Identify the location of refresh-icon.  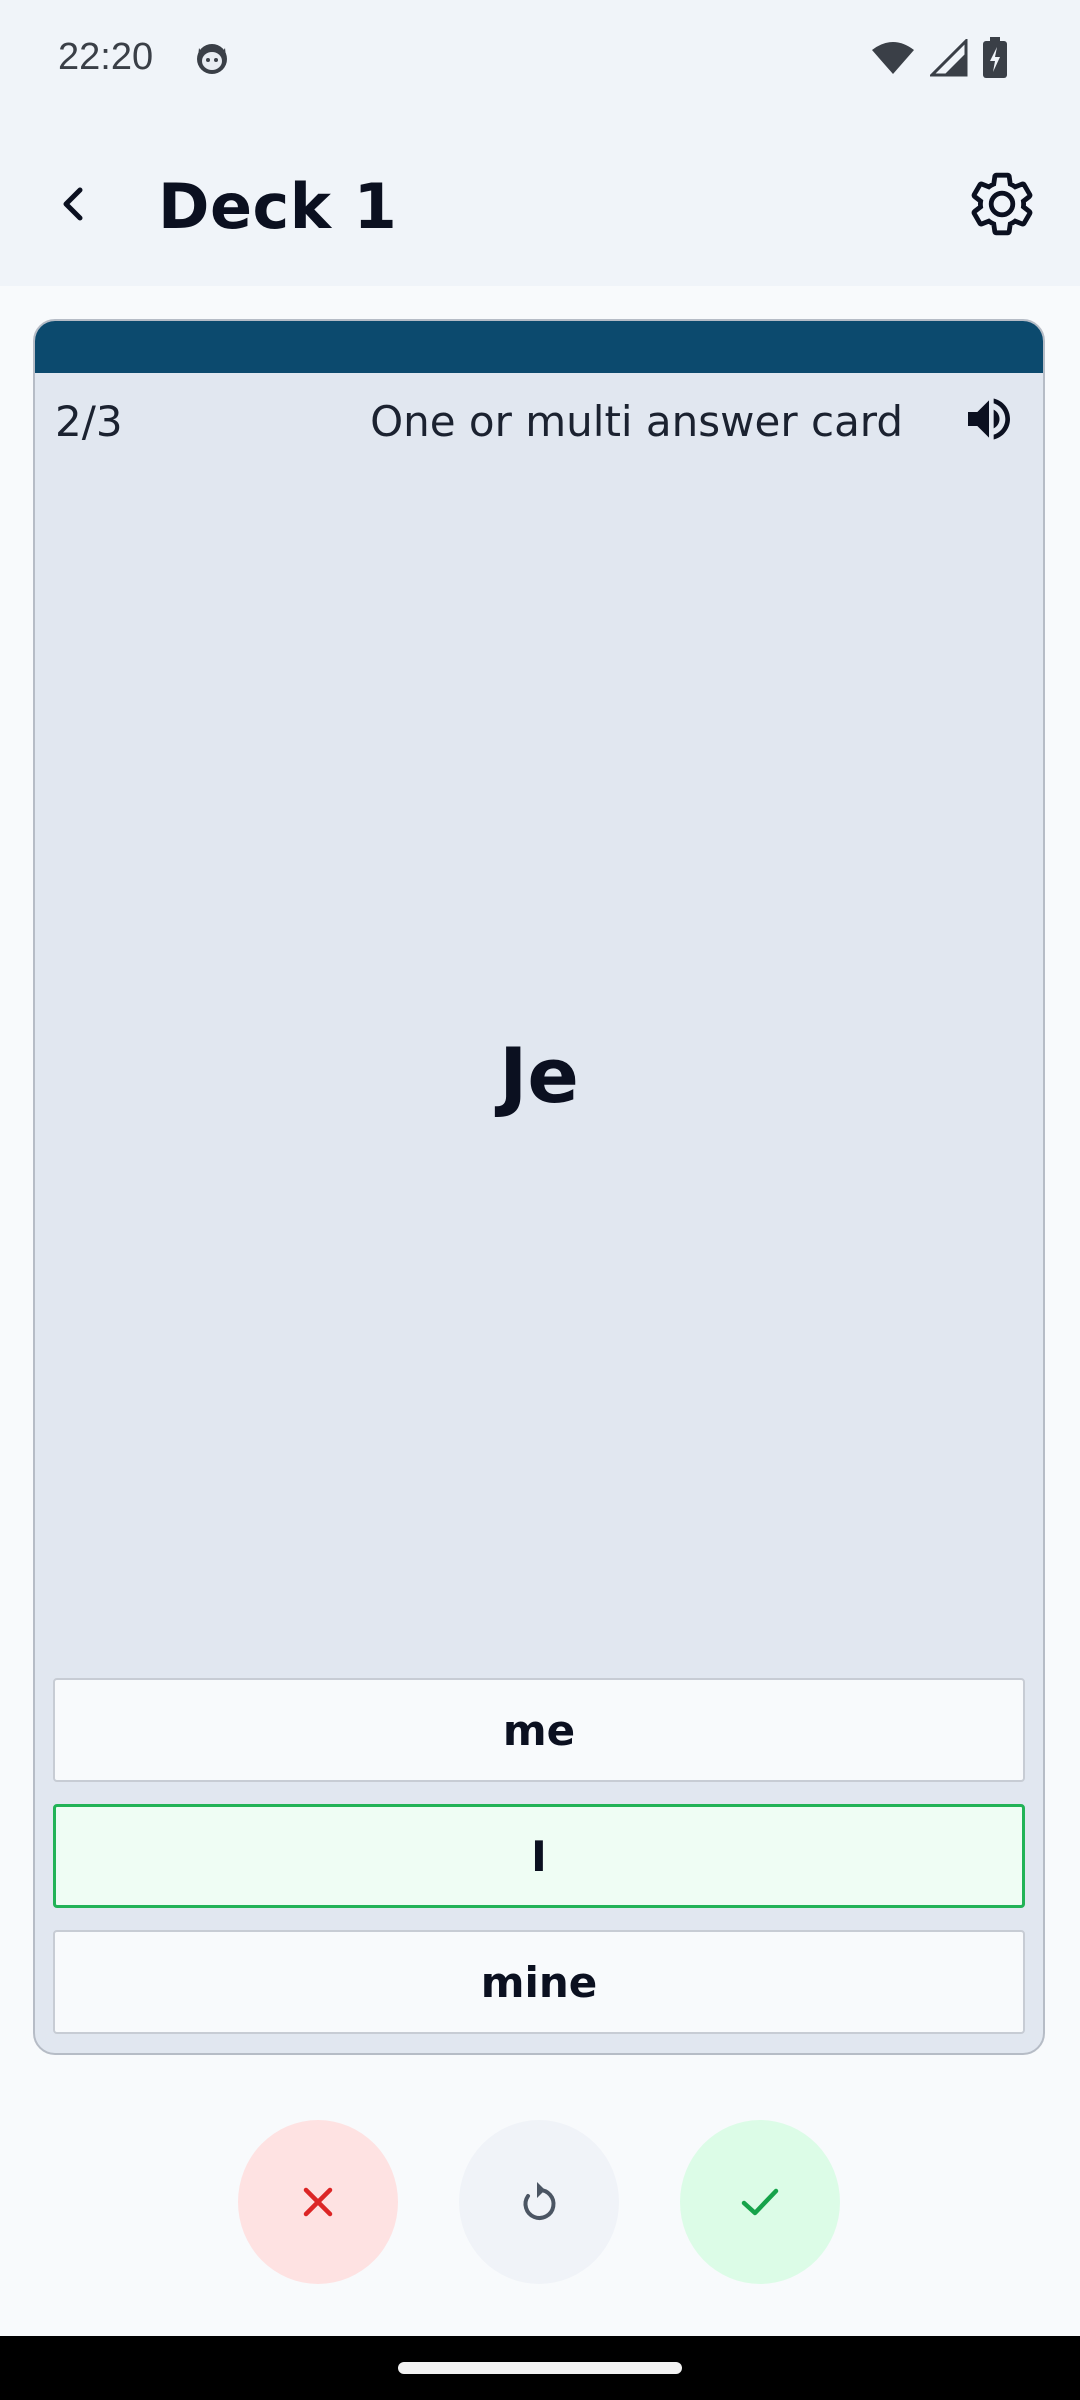
(539, 2201).